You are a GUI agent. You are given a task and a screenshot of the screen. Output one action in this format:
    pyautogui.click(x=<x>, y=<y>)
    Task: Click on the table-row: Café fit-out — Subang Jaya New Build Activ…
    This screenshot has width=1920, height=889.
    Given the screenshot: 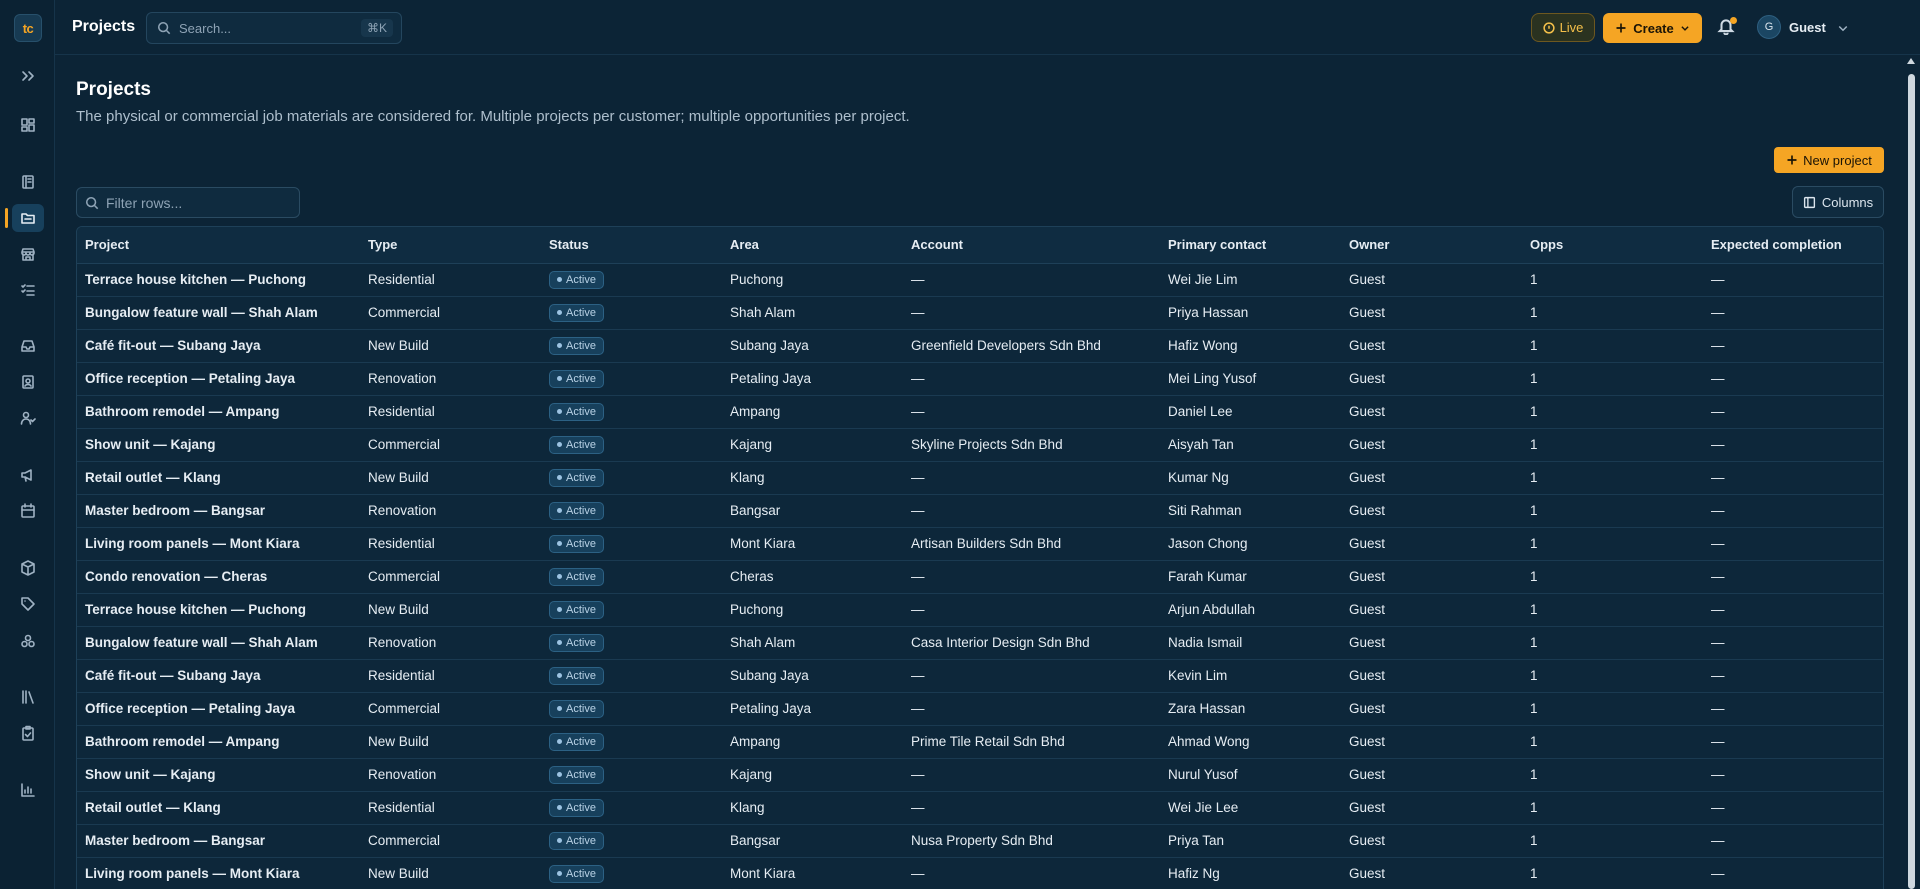 What is the action you would take?
    pyautogui.click(x=980, y=346)
    